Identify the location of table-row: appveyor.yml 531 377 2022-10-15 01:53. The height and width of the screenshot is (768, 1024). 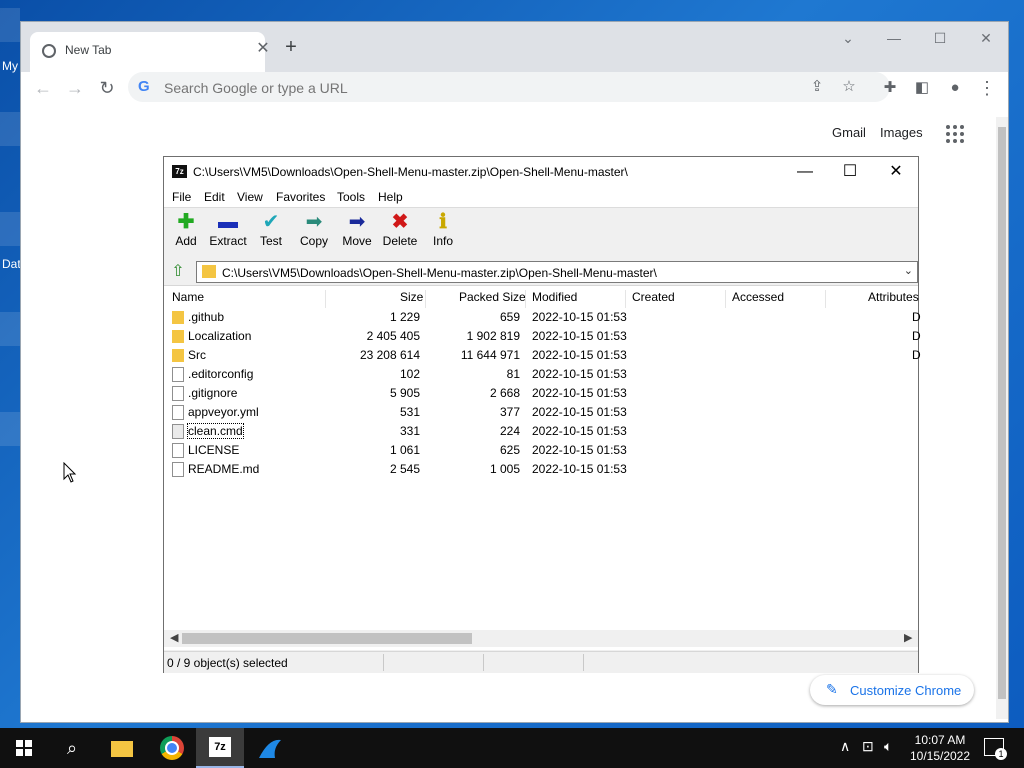
(541, 412).